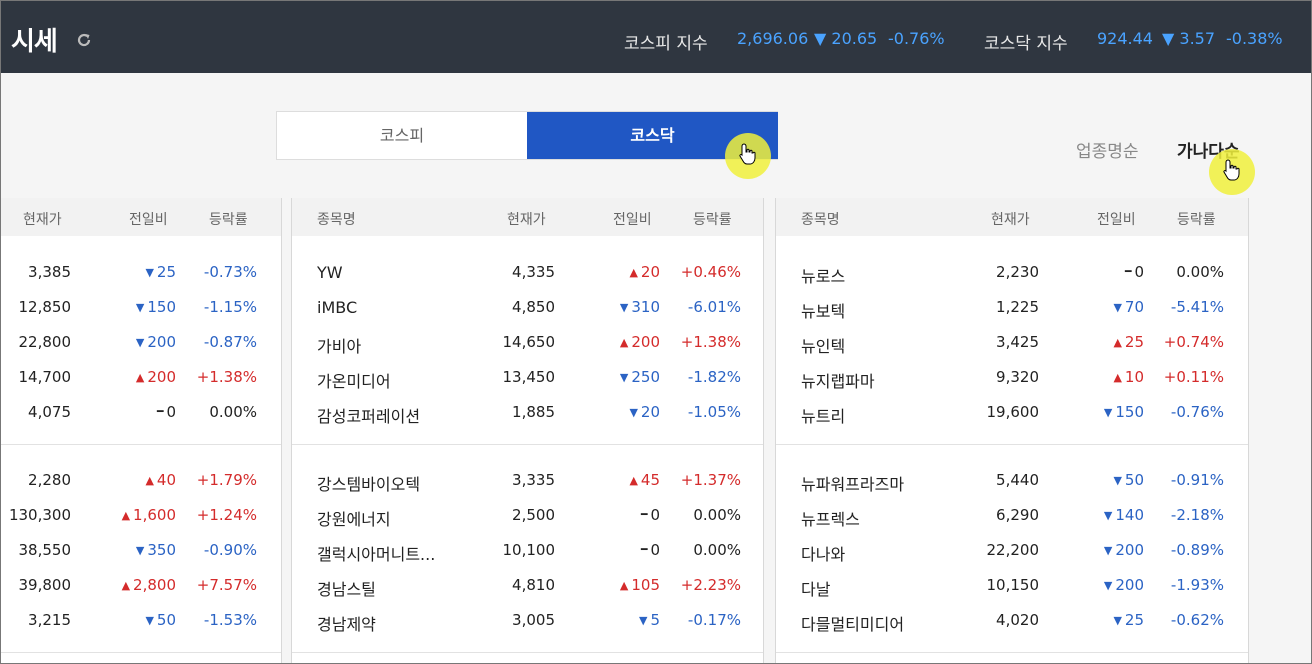 The height and width of the screenshot is (664, 1312). I want to click on table-row: YW 4,335 ▲ 20 +0.46%, so click(527, 272).